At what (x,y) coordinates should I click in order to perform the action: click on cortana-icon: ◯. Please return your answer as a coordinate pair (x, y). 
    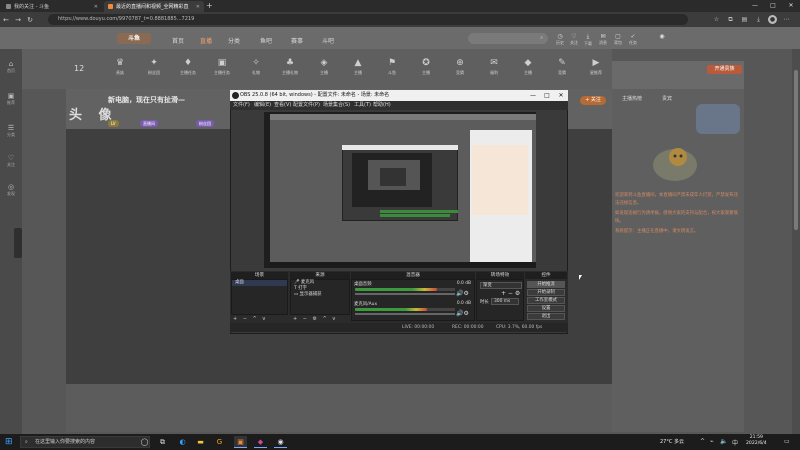
    Looking at the image, I should click on (144, 442).